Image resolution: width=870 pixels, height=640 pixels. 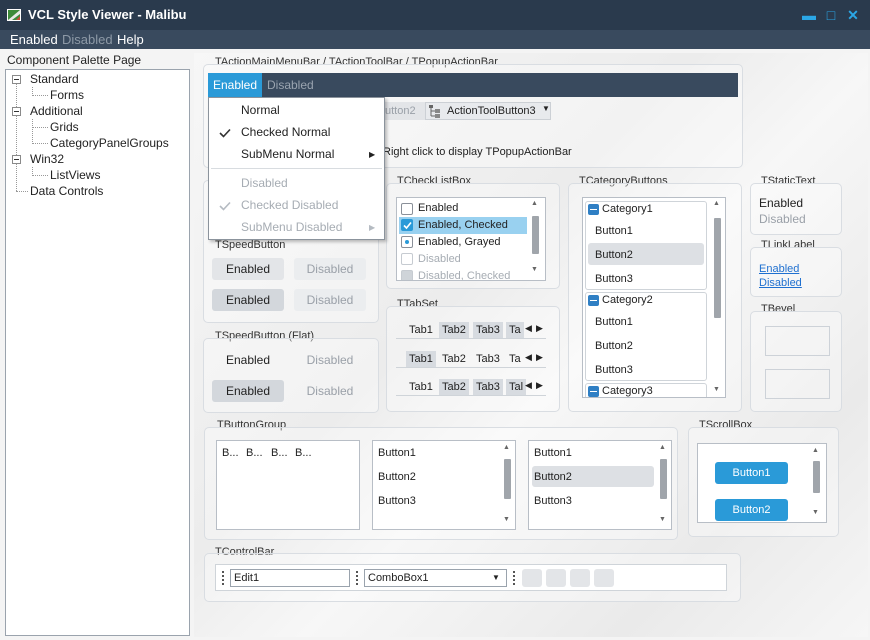 I want to click on checklist-item: Enabled, Grayed, so click(x=459, y=242).